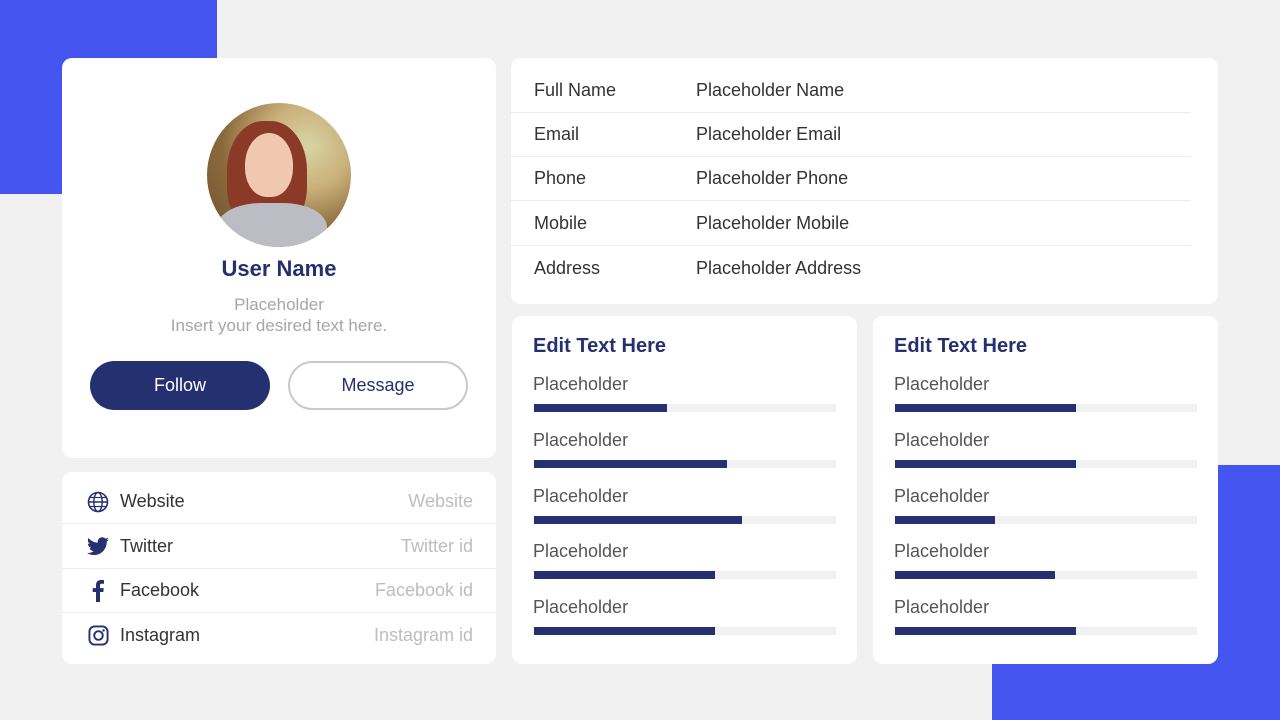 Image resolution: width=1280 pixels, height=720 pixels. I want to click on globe-icon, so click(98, 502).